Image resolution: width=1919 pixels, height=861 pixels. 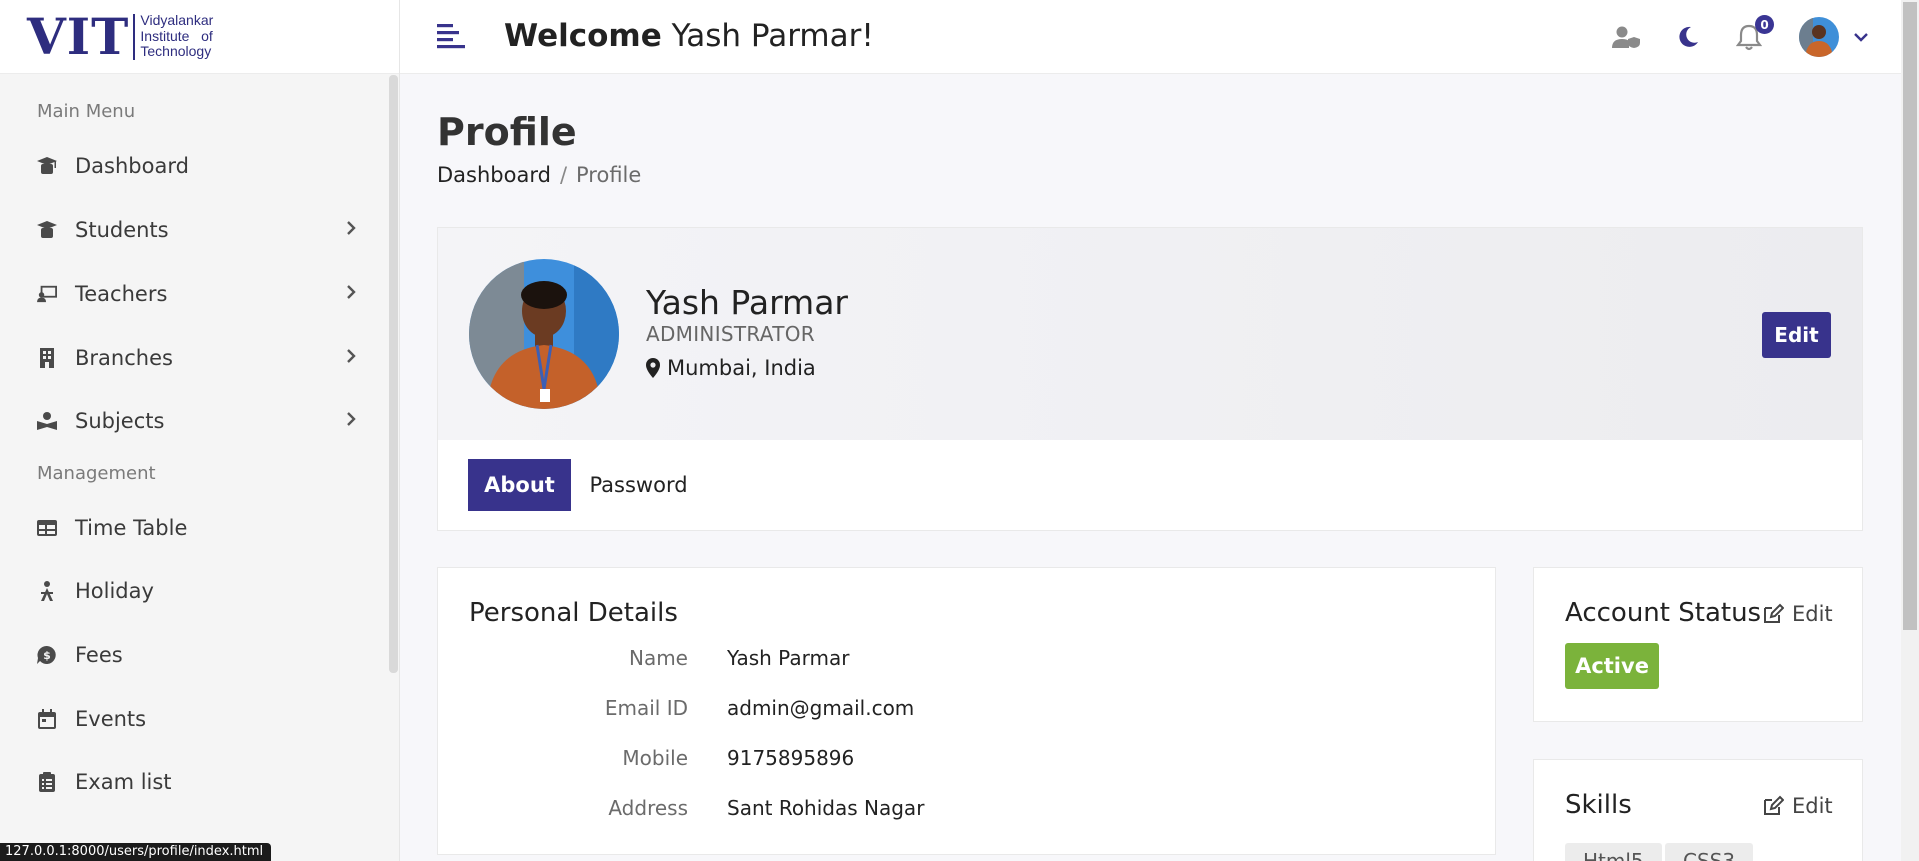 What do you see at coordinates (190, 655) in the screenshot?
I see `sidebar-item-fees: $ Fees` at bounding box center [190, 655].